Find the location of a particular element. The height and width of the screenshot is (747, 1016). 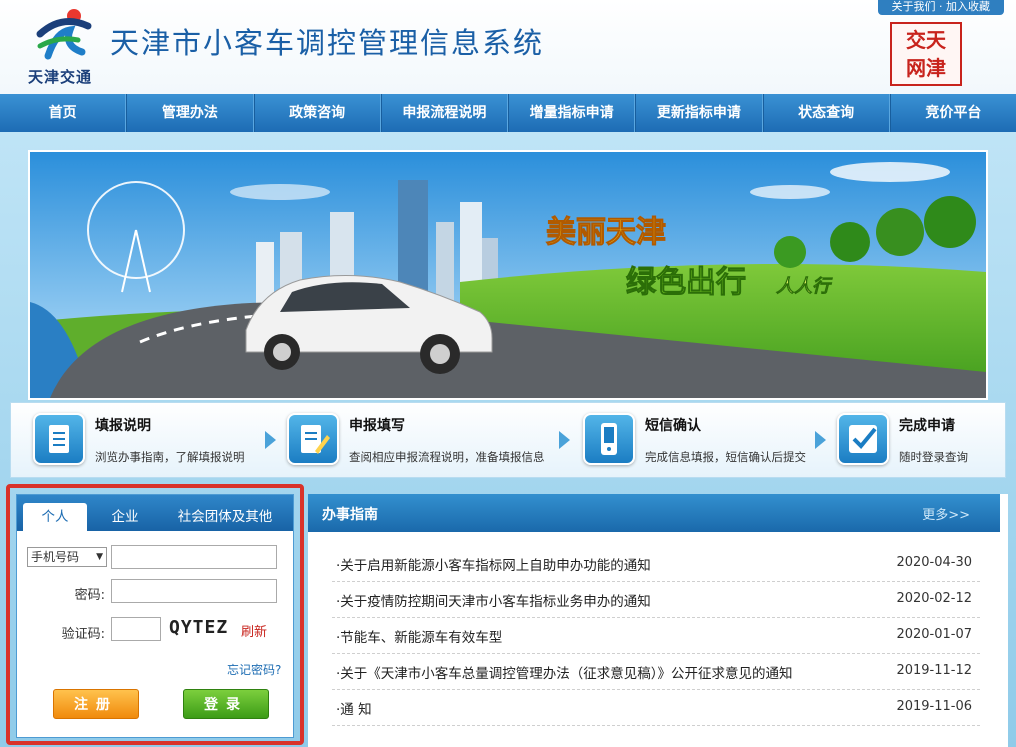

step-sms-confirm: 短信确认 完成信息填报，短信确认后提交 is located at coordinates (698, 441).